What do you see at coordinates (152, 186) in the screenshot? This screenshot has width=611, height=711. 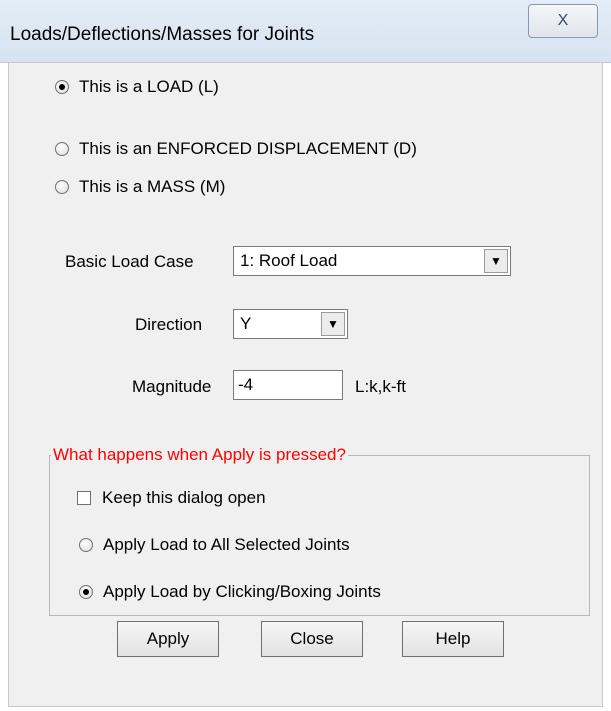 I see `radio-mass-label: This is a MASS (M)` at bounding box center [152, 186].